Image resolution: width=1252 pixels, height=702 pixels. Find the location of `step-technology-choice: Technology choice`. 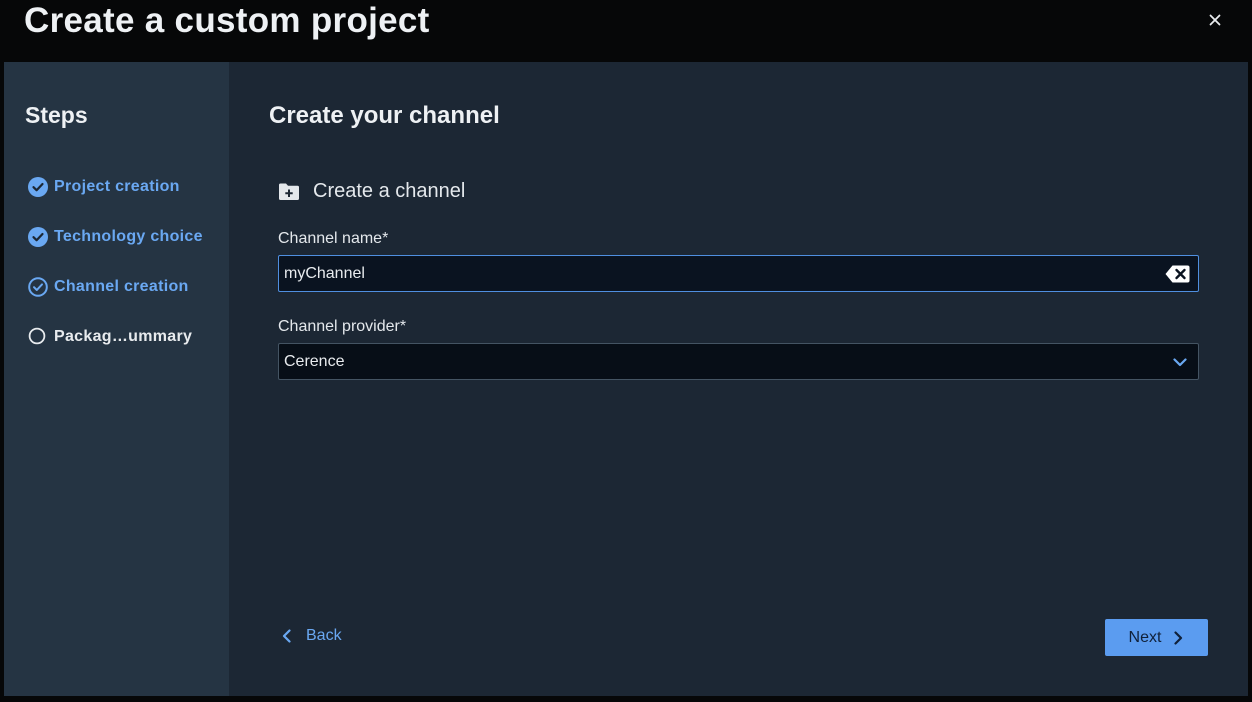

step-technology-choice: Technology choice is located at coordinates (115, 237).